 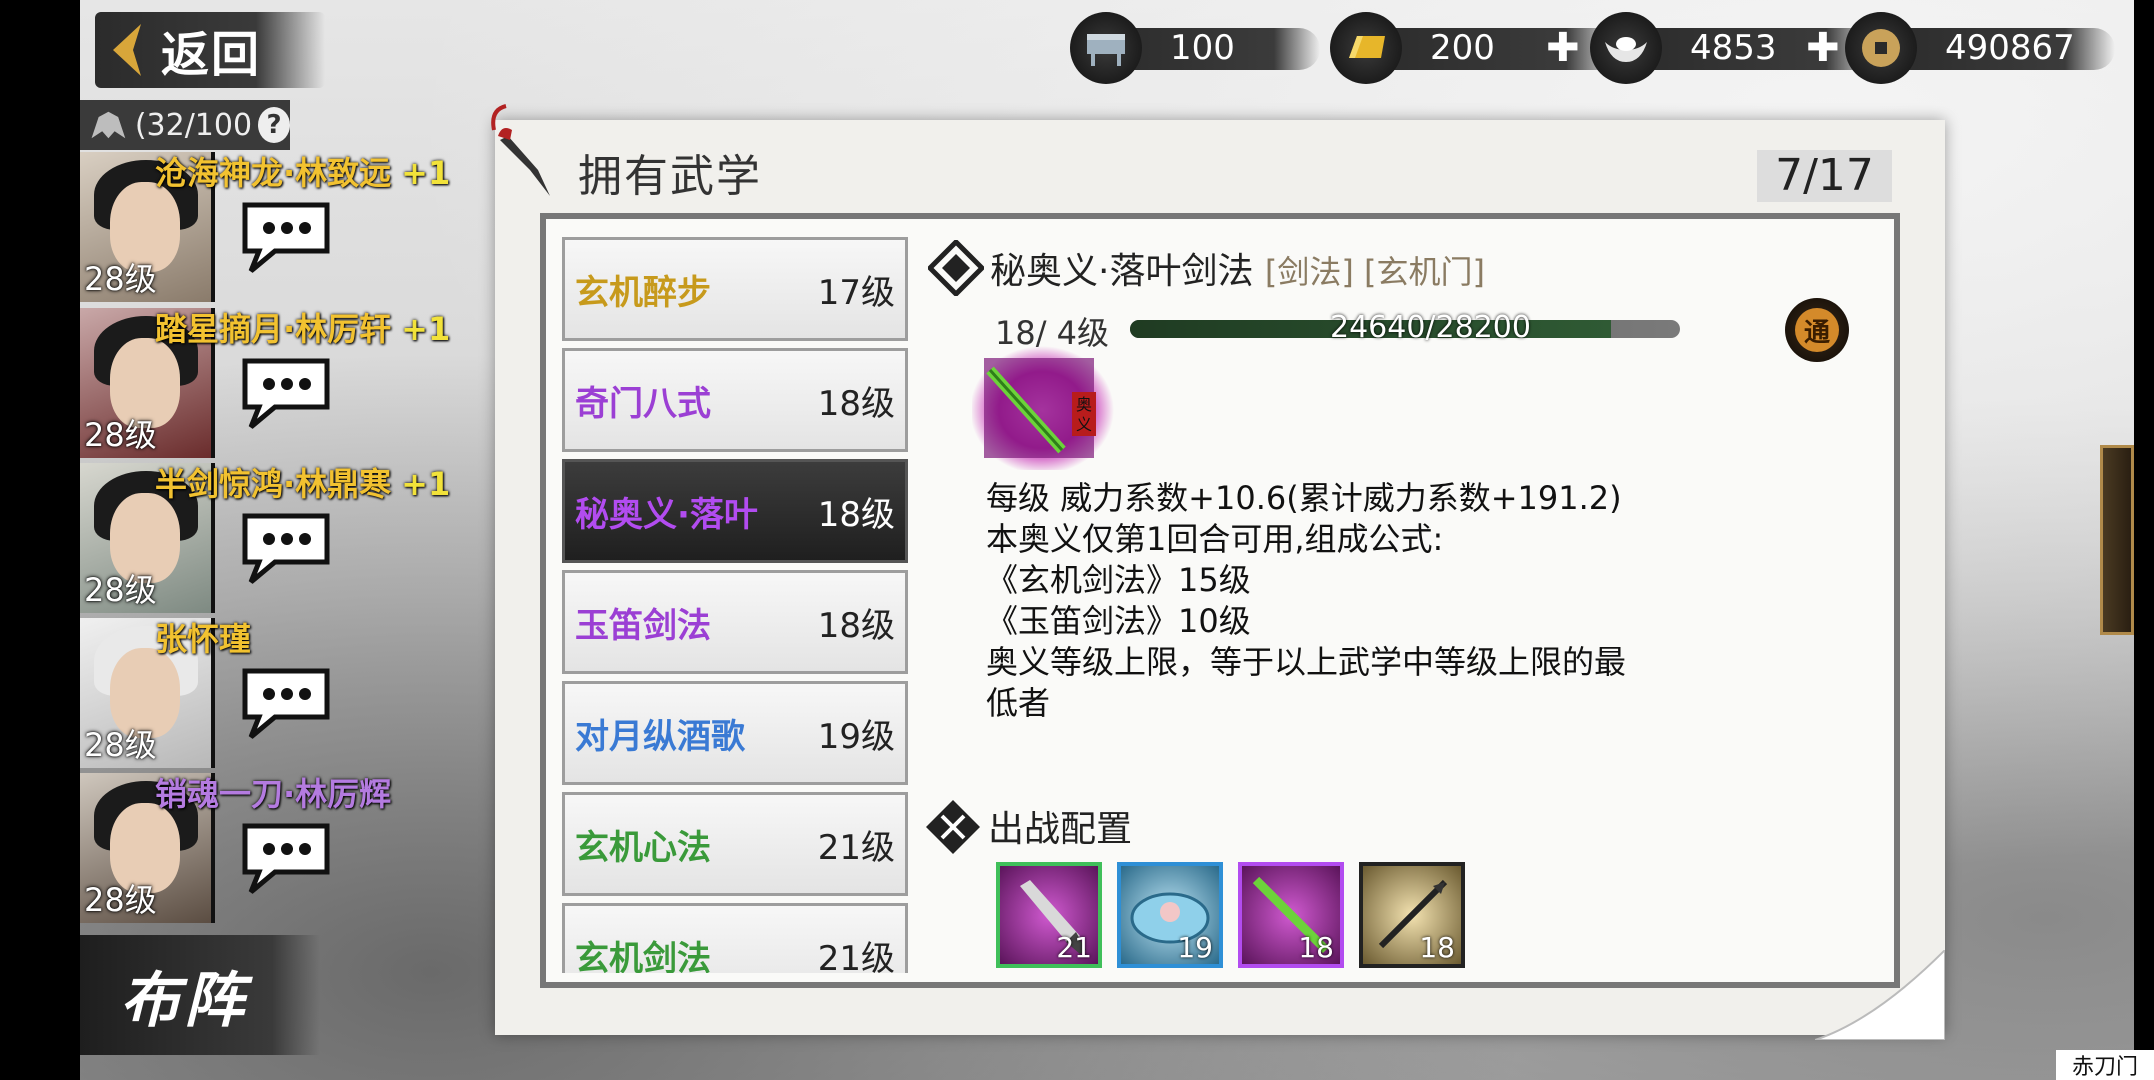 What do you see at coordinates (2010, 48) in the screenshot?
I see `coin-value: 490867` at bounding box center [2010, 48].